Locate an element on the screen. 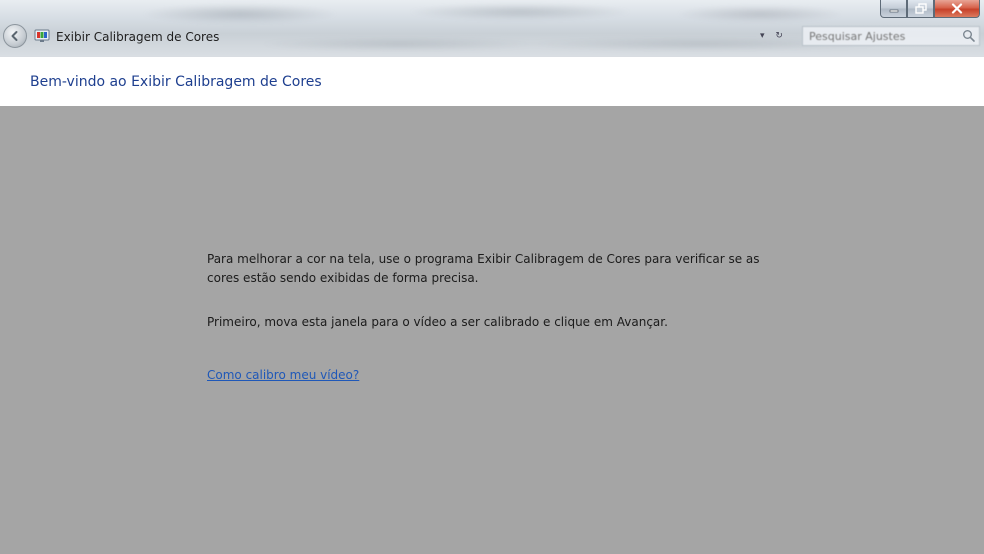 The height and width of the screenshot is (554, 984). close-icon is located at coordinates (957, 8).